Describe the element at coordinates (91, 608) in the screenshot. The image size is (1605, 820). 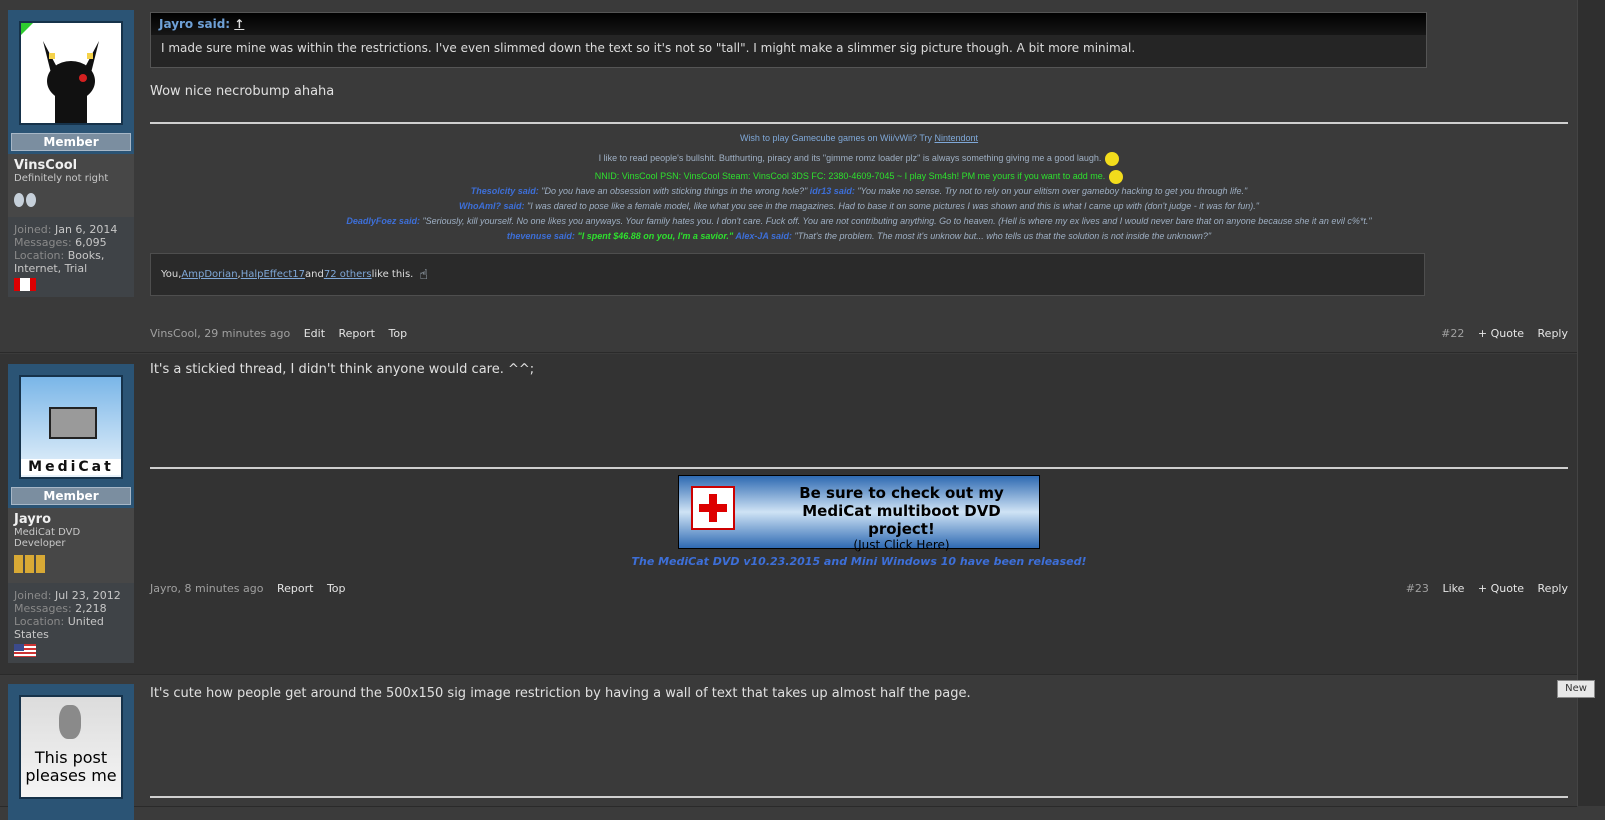
I see `messages-value: 2,218` at that location.